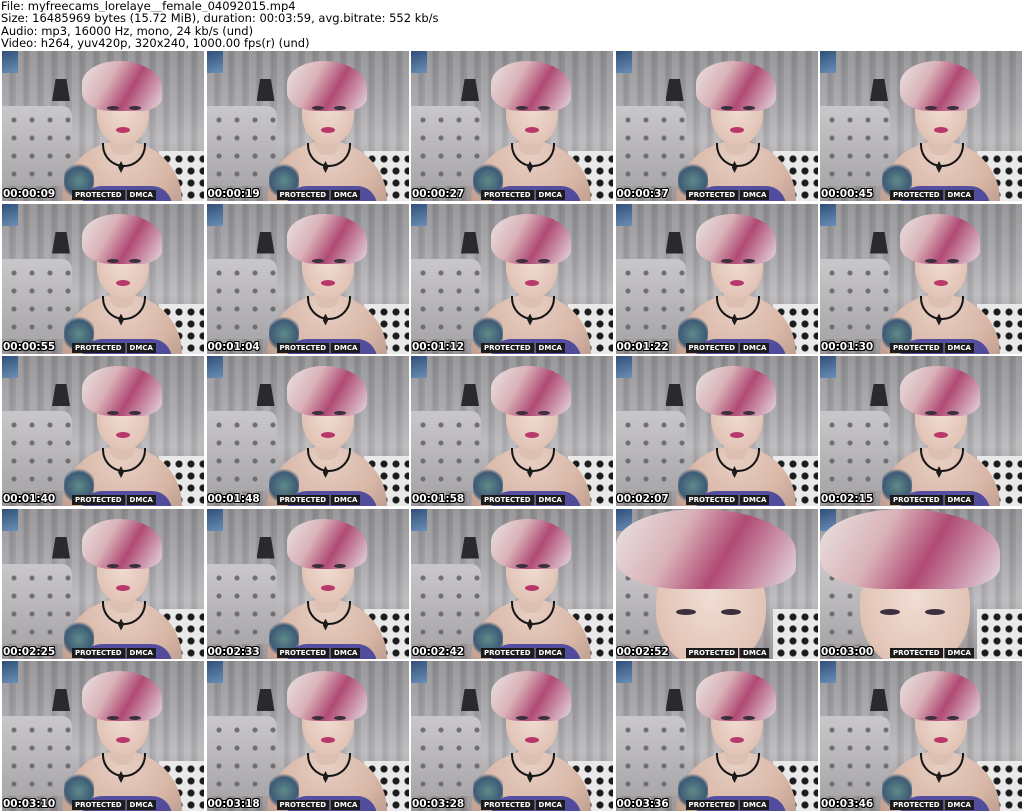  What do you see at coordinates (642, 804) in the screenshot?
I see `frame-timestamp: 00:03:36` at bounding box center [642, 804].